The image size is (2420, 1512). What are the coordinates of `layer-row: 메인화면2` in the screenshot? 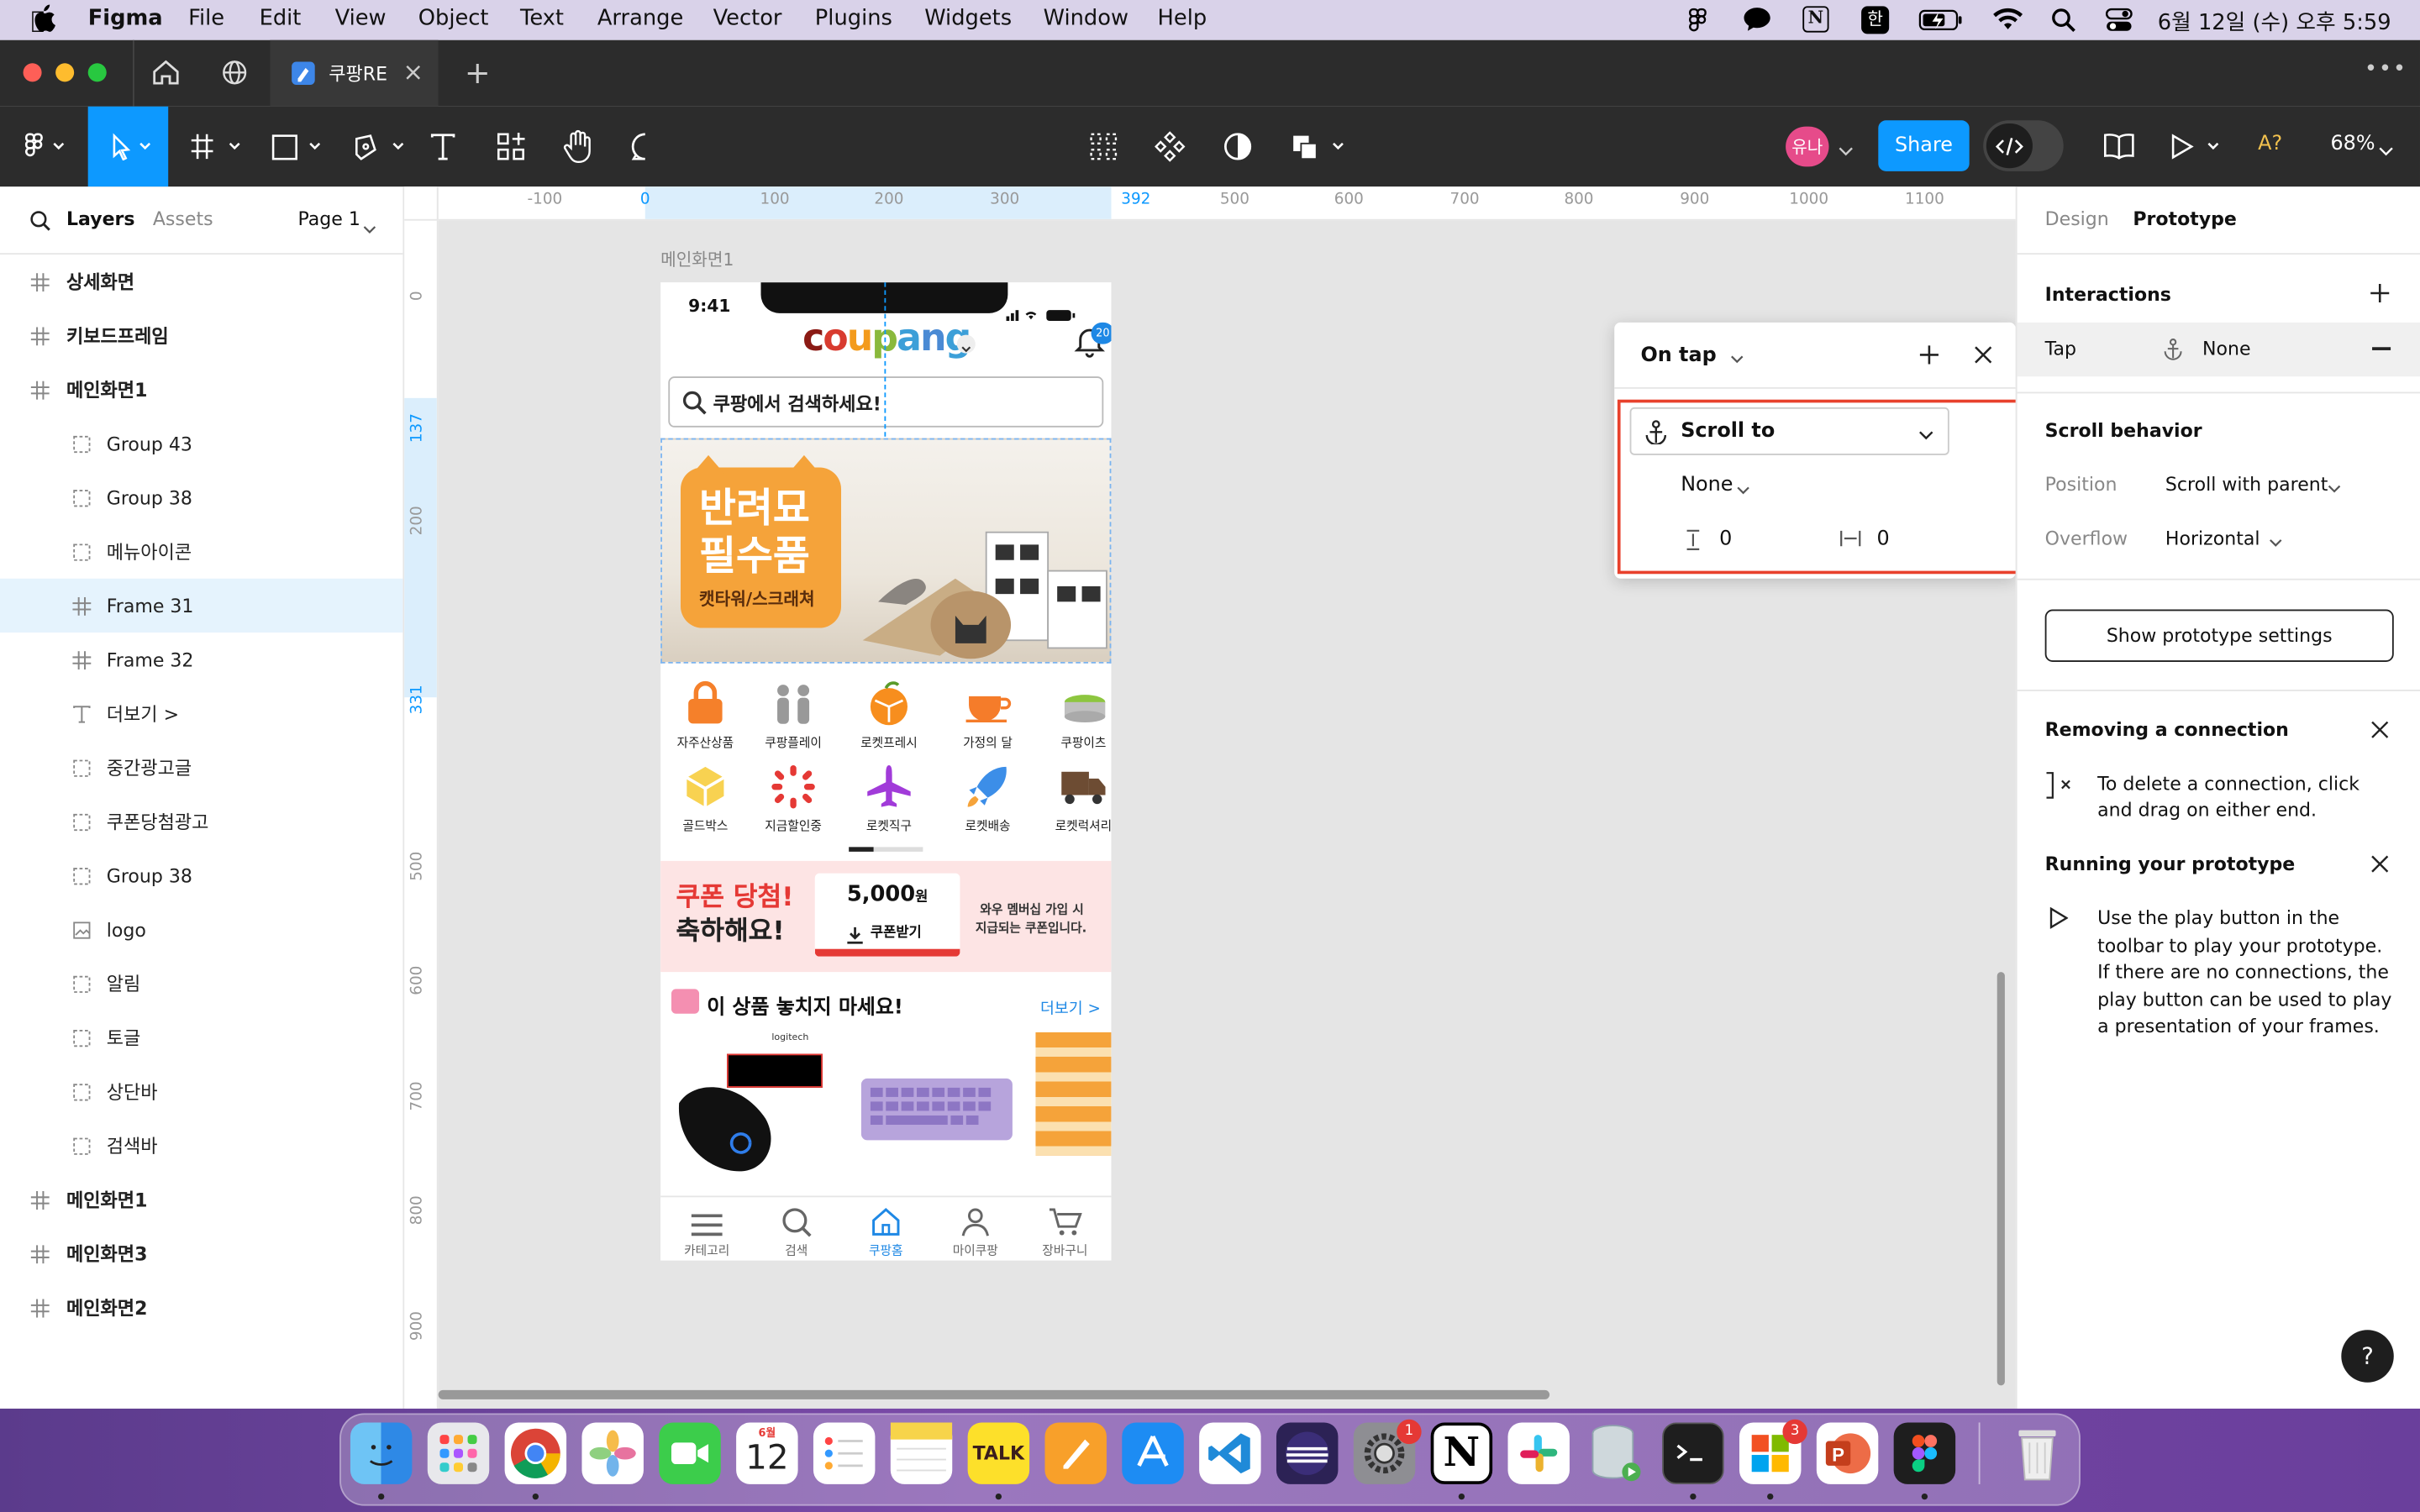 It's located at (201, 1307).